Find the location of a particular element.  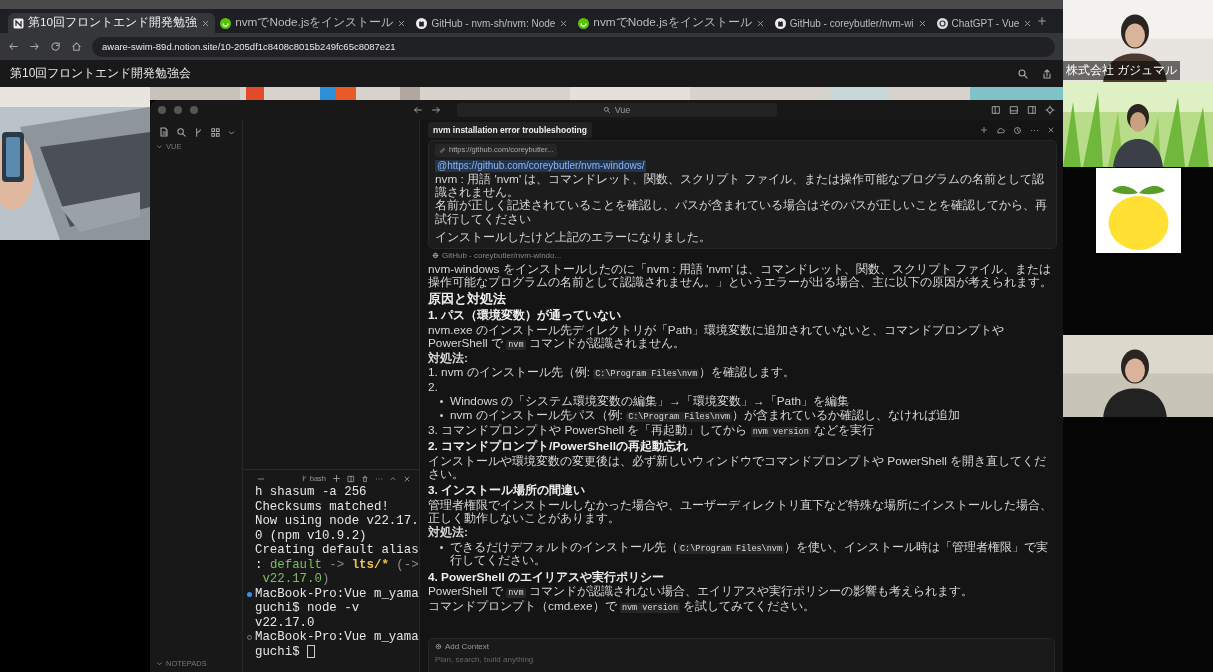

split-icon is located at coordinates (351, 478).